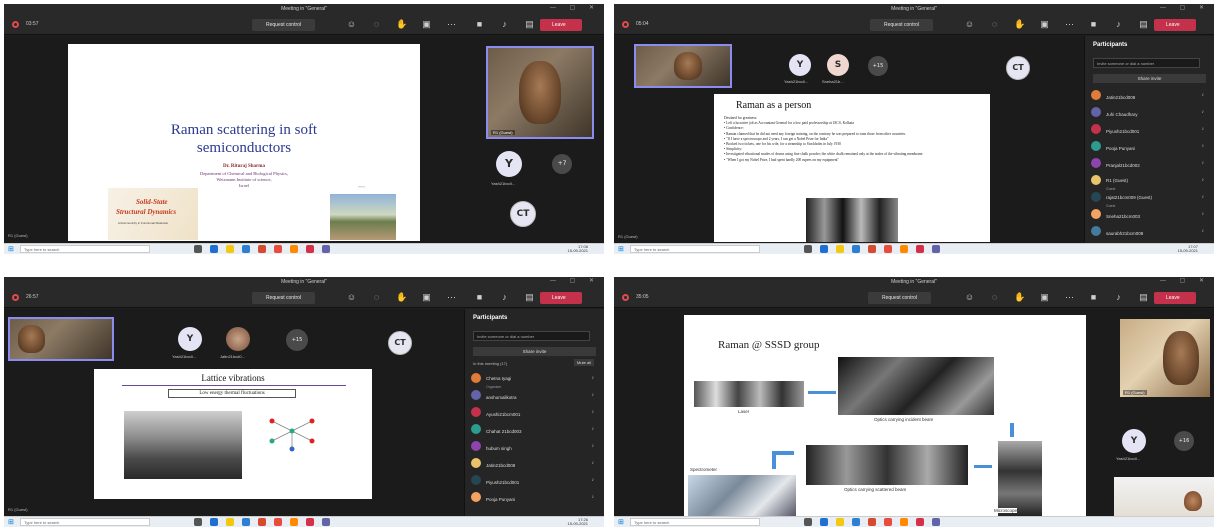 This screenshot has height=527, width=1218. I want to click on vibration-video, so click(183, 445).